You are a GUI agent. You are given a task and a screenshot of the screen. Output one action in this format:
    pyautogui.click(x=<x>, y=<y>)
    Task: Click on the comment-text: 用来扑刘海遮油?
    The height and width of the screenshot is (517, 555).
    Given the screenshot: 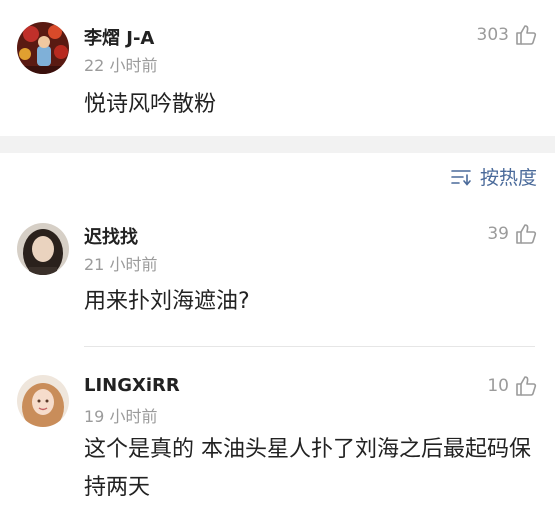 What is the action you would take?
    pyautogui.click(x=167, y=301)
    